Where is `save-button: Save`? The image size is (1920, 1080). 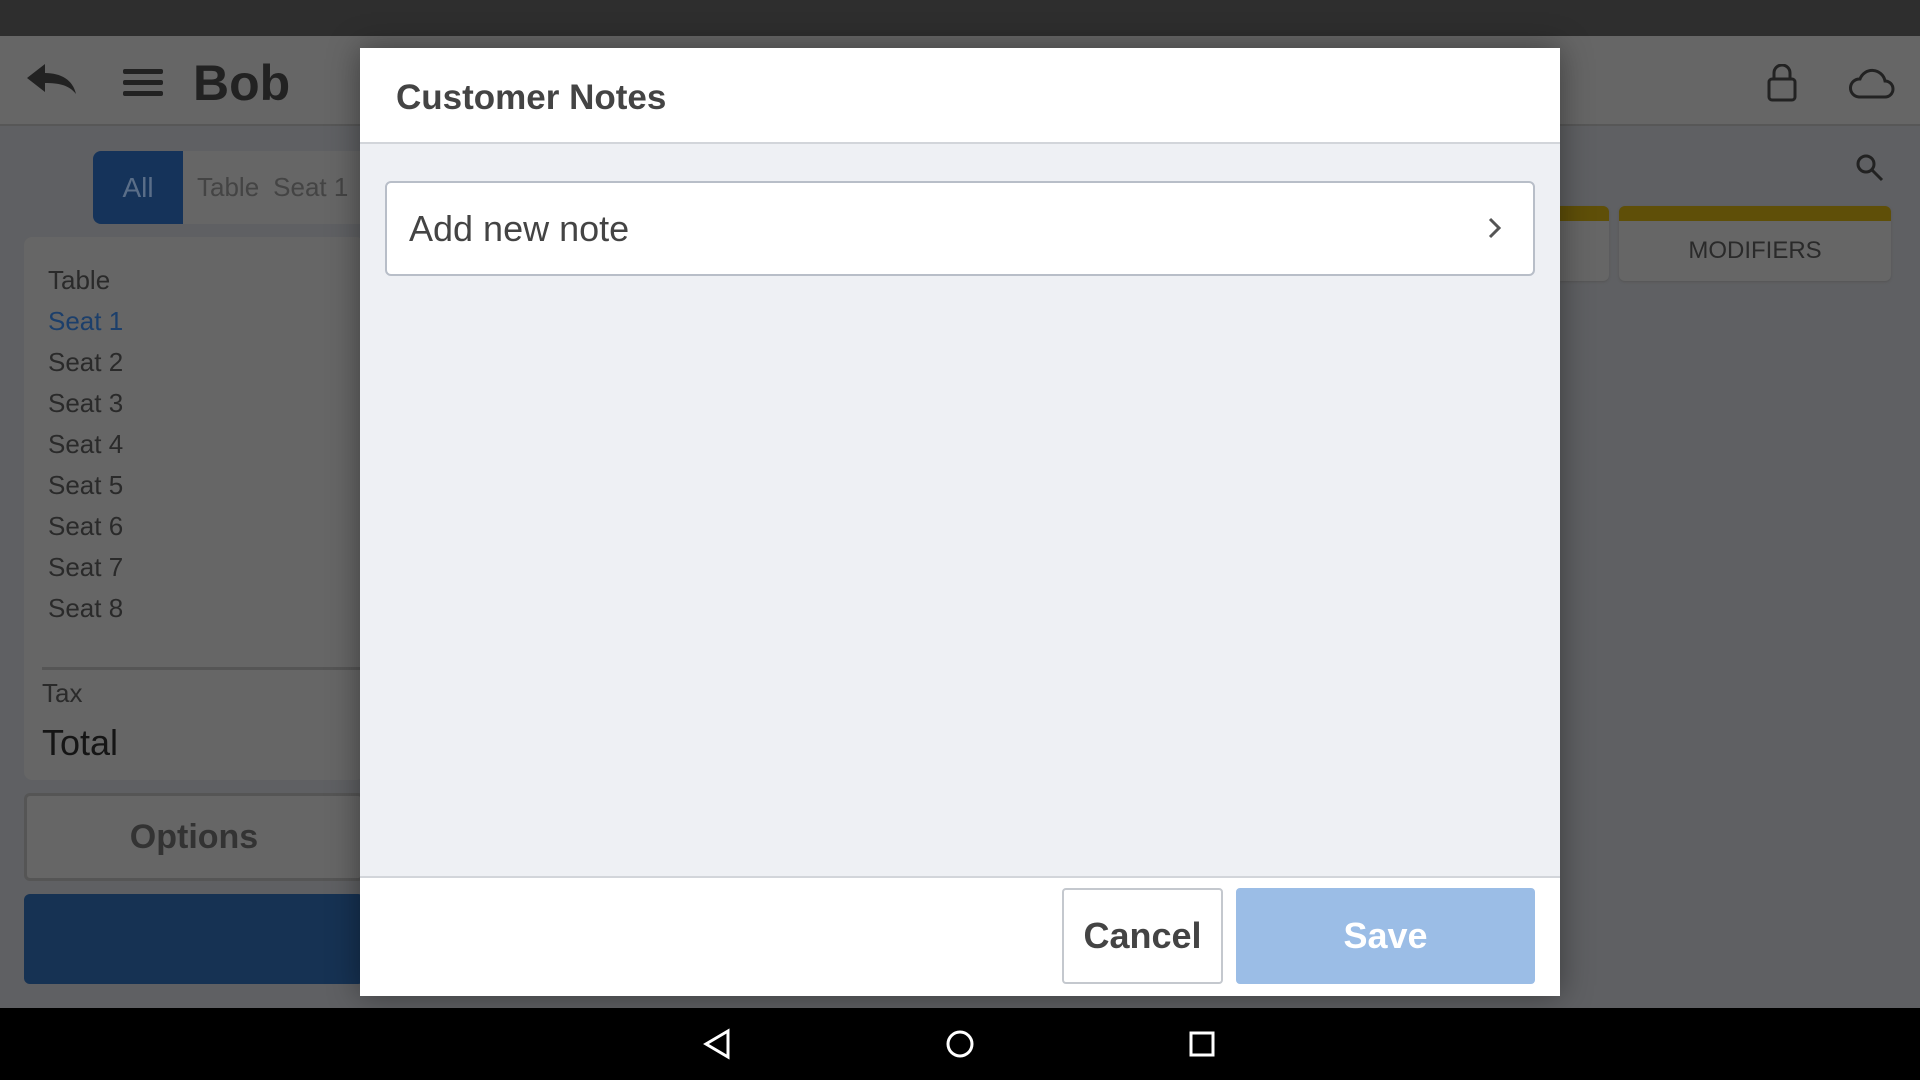
save-button: Save is located at coordinates (1385, 936).